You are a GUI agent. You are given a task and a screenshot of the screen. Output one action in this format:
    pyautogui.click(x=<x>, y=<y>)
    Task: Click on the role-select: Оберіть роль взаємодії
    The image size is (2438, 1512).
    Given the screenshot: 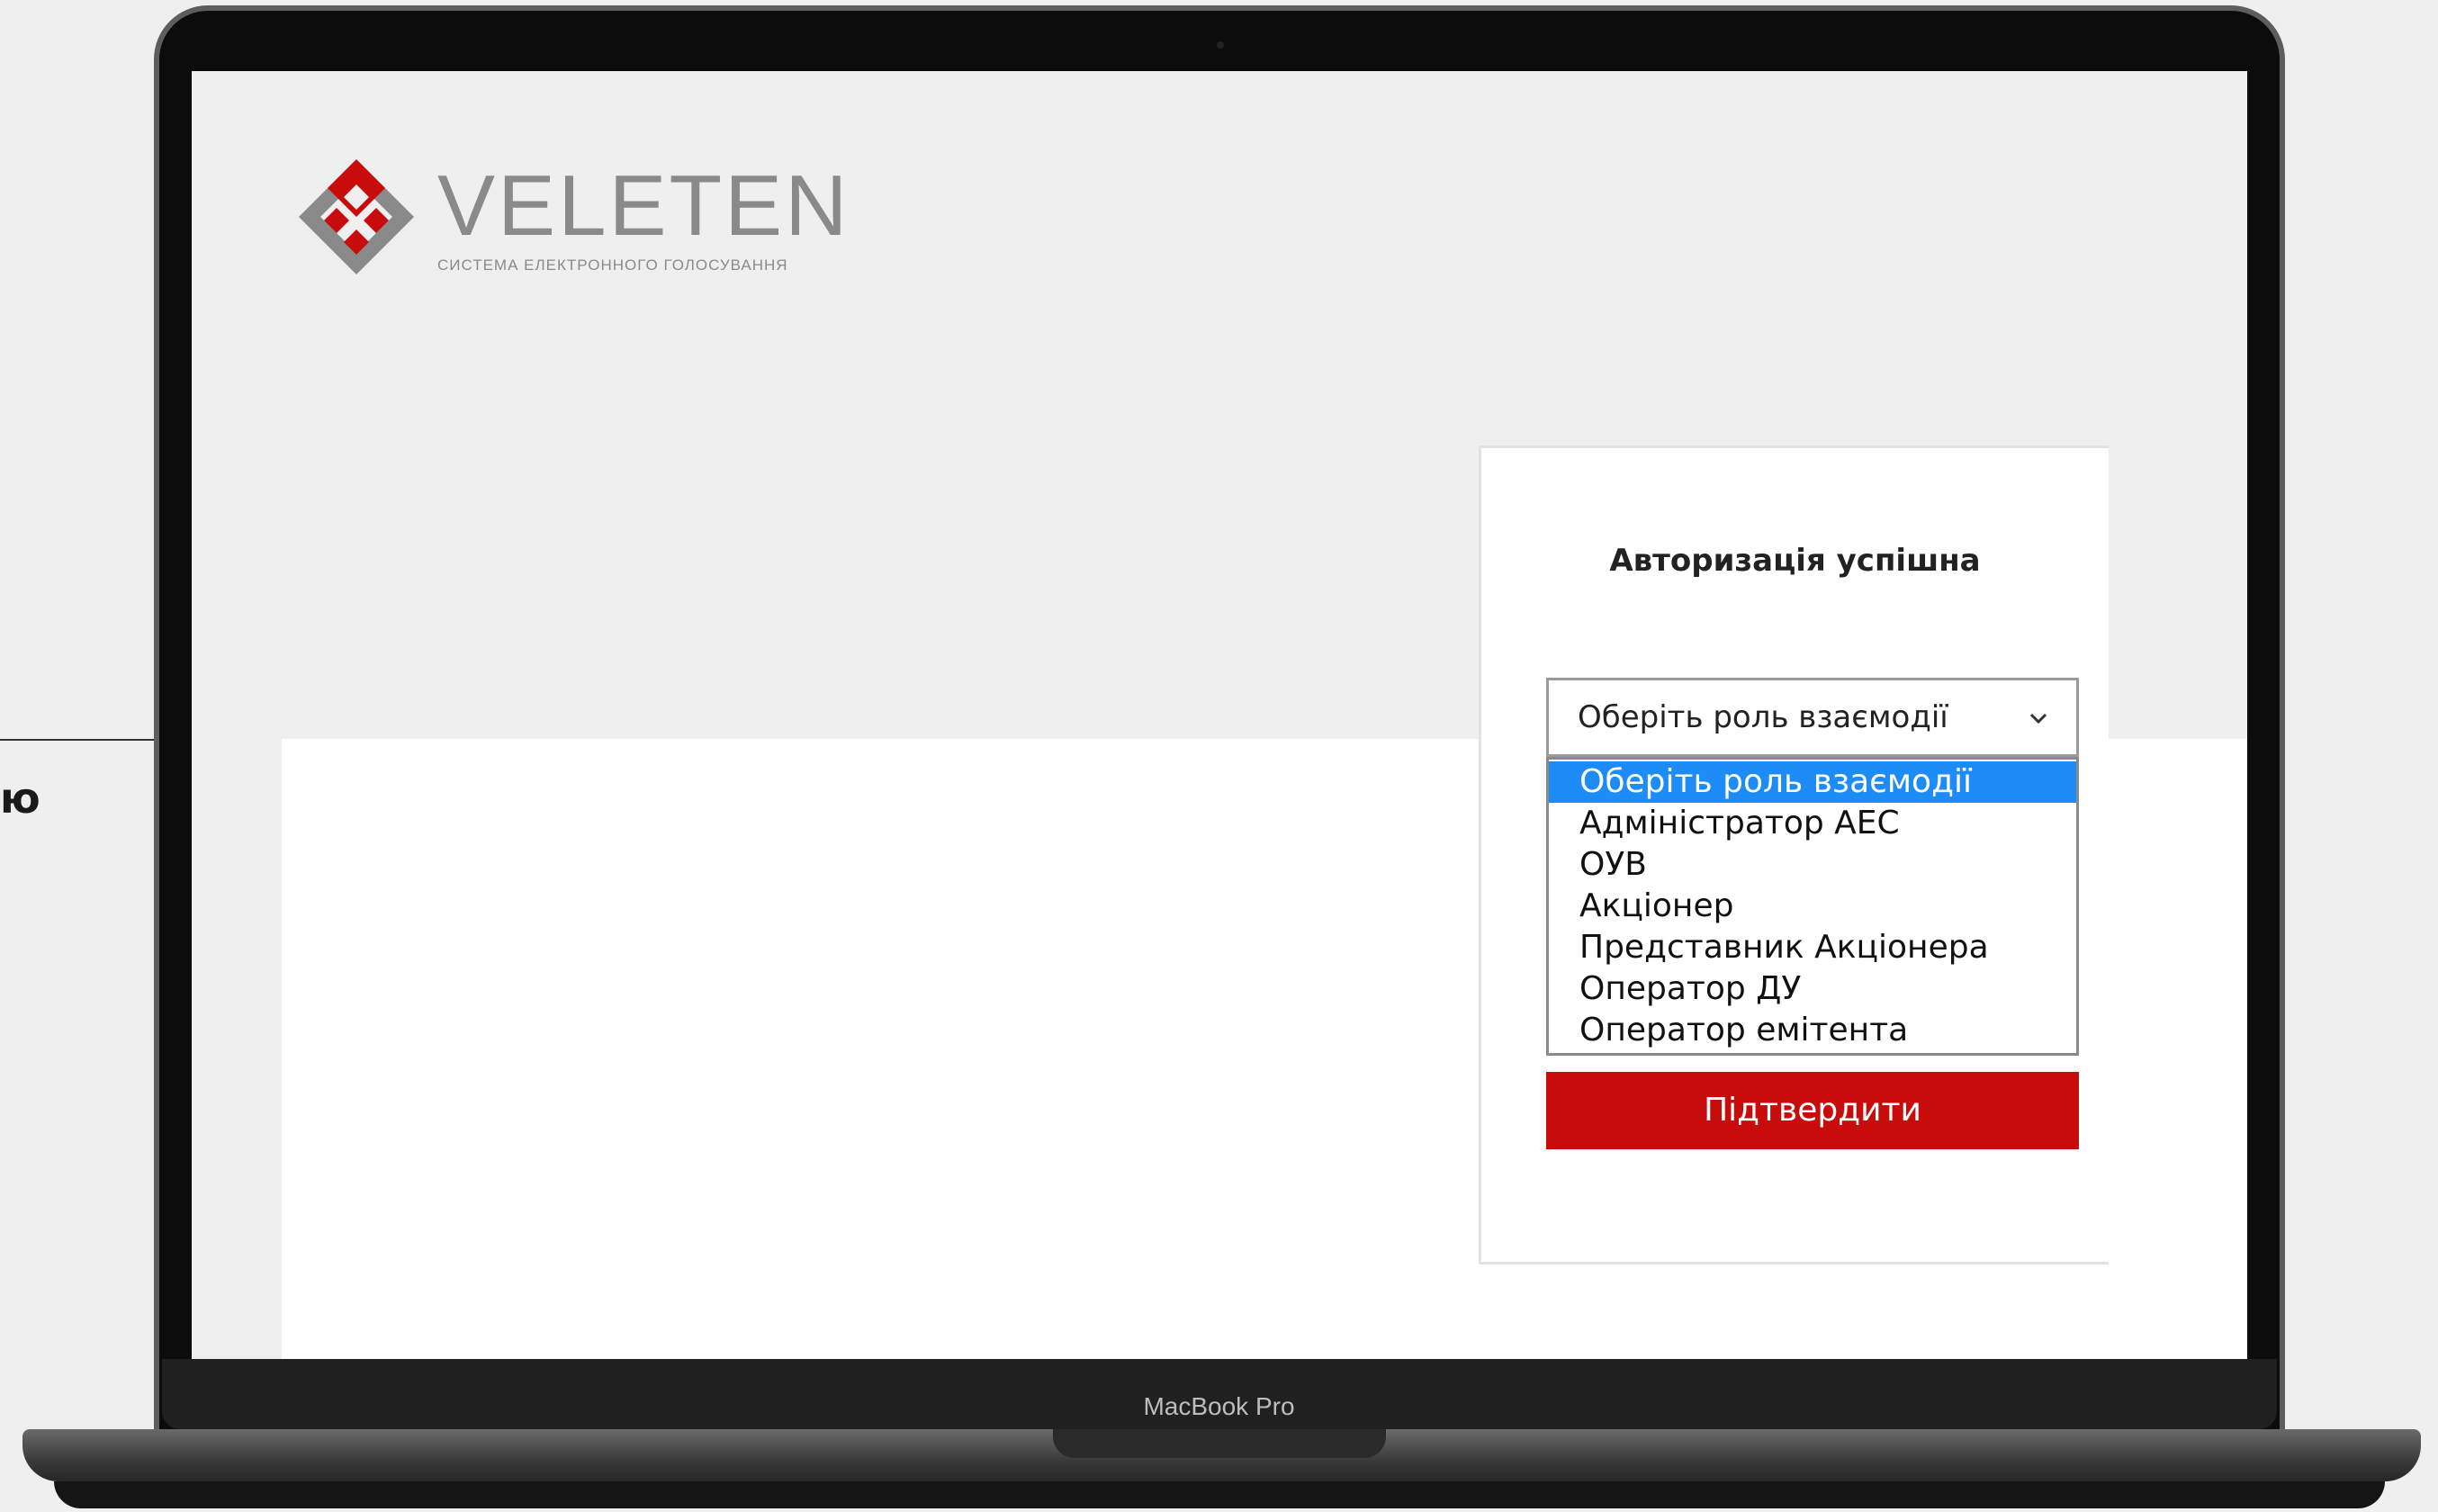 What is the action you would take?
    pyautogui.click(x=1812, y=718)
    